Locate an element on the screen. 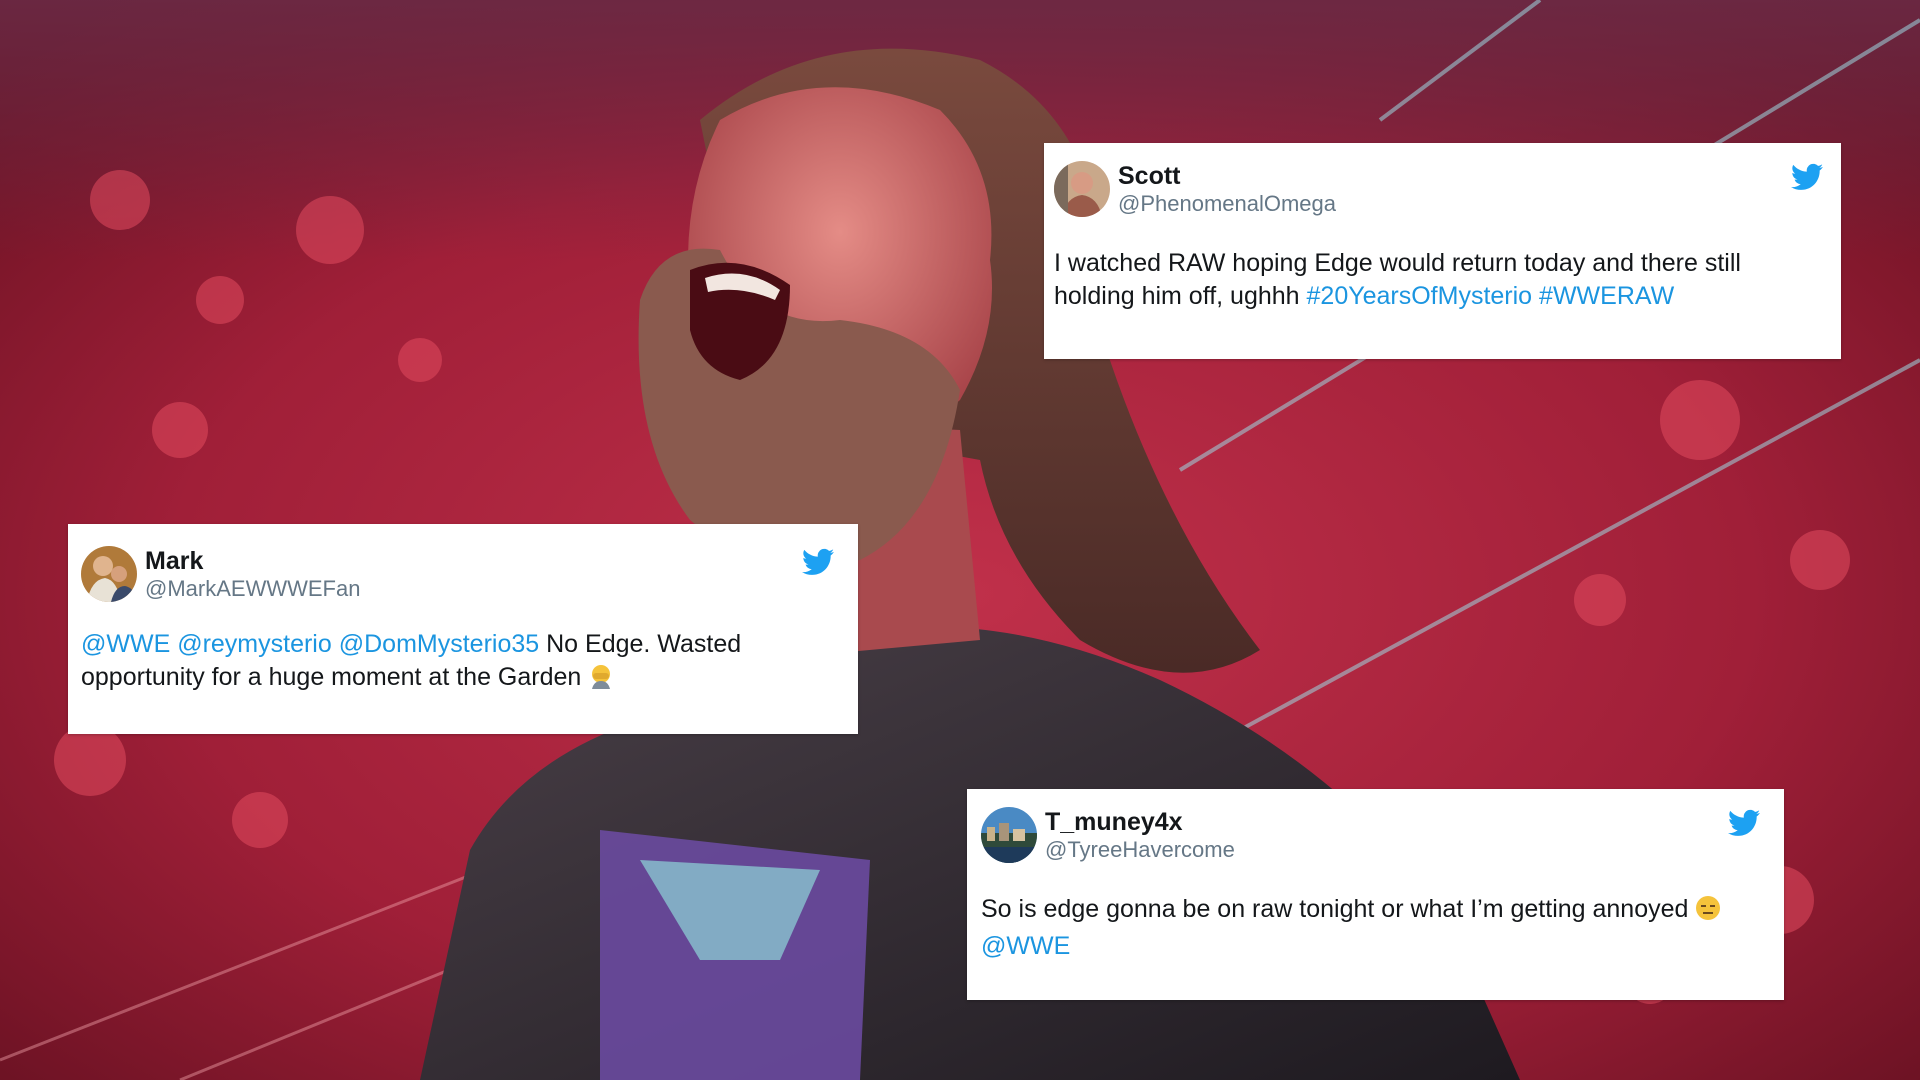 This screenshot has width=1920, height=1080. mention-link: @reymysterio is located at coordinates (254, 644).